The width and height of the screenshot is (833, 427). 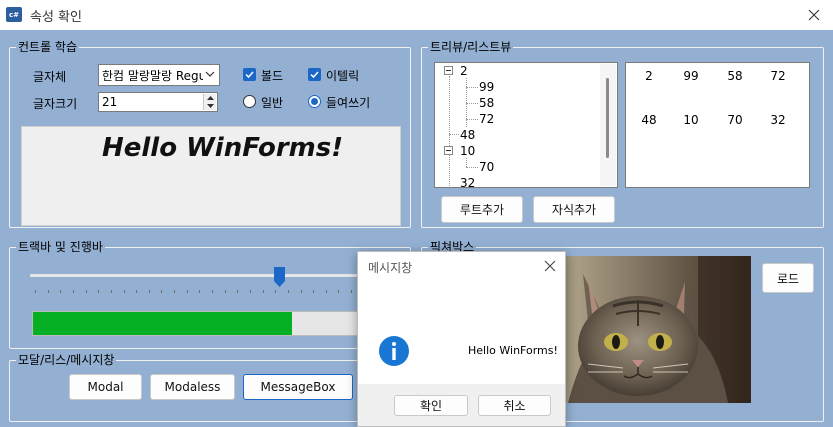 I want to click on list-item: 58, so click(x=735, y=76).